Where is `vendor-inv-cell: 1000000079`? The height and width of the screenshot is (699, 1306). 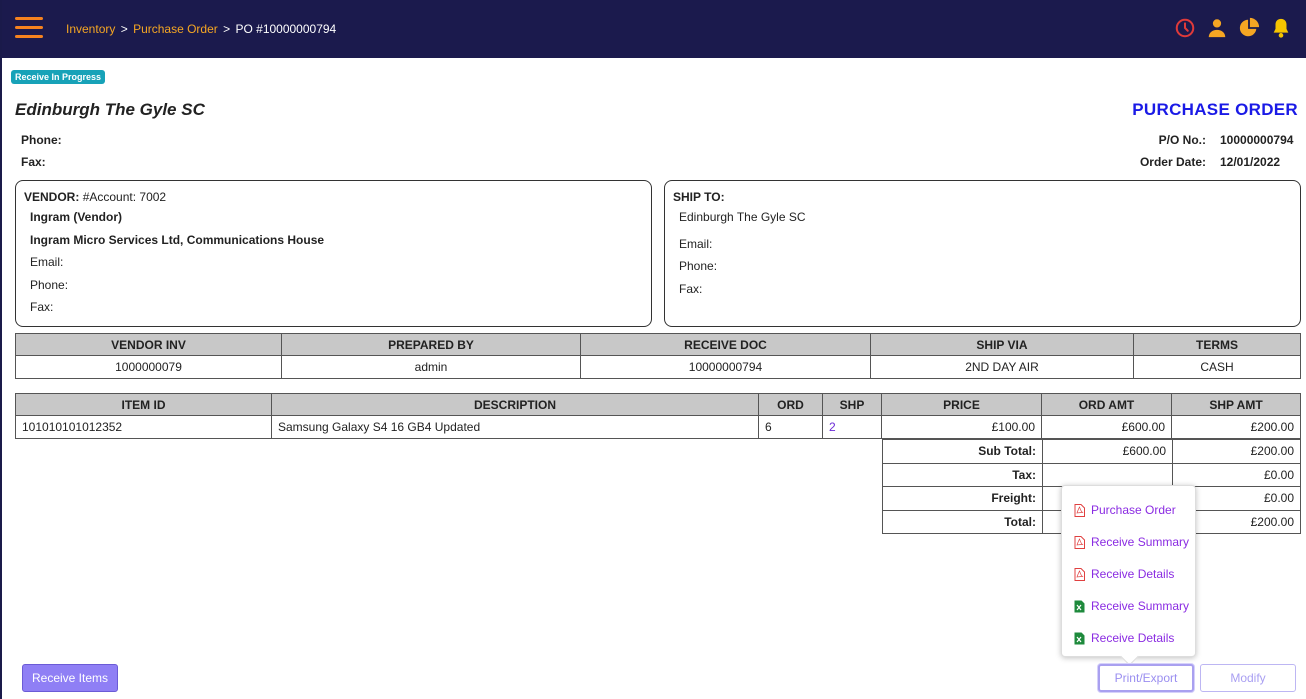 vendor-inv-cell: 1000000079 is located at coordinates (148, 367).